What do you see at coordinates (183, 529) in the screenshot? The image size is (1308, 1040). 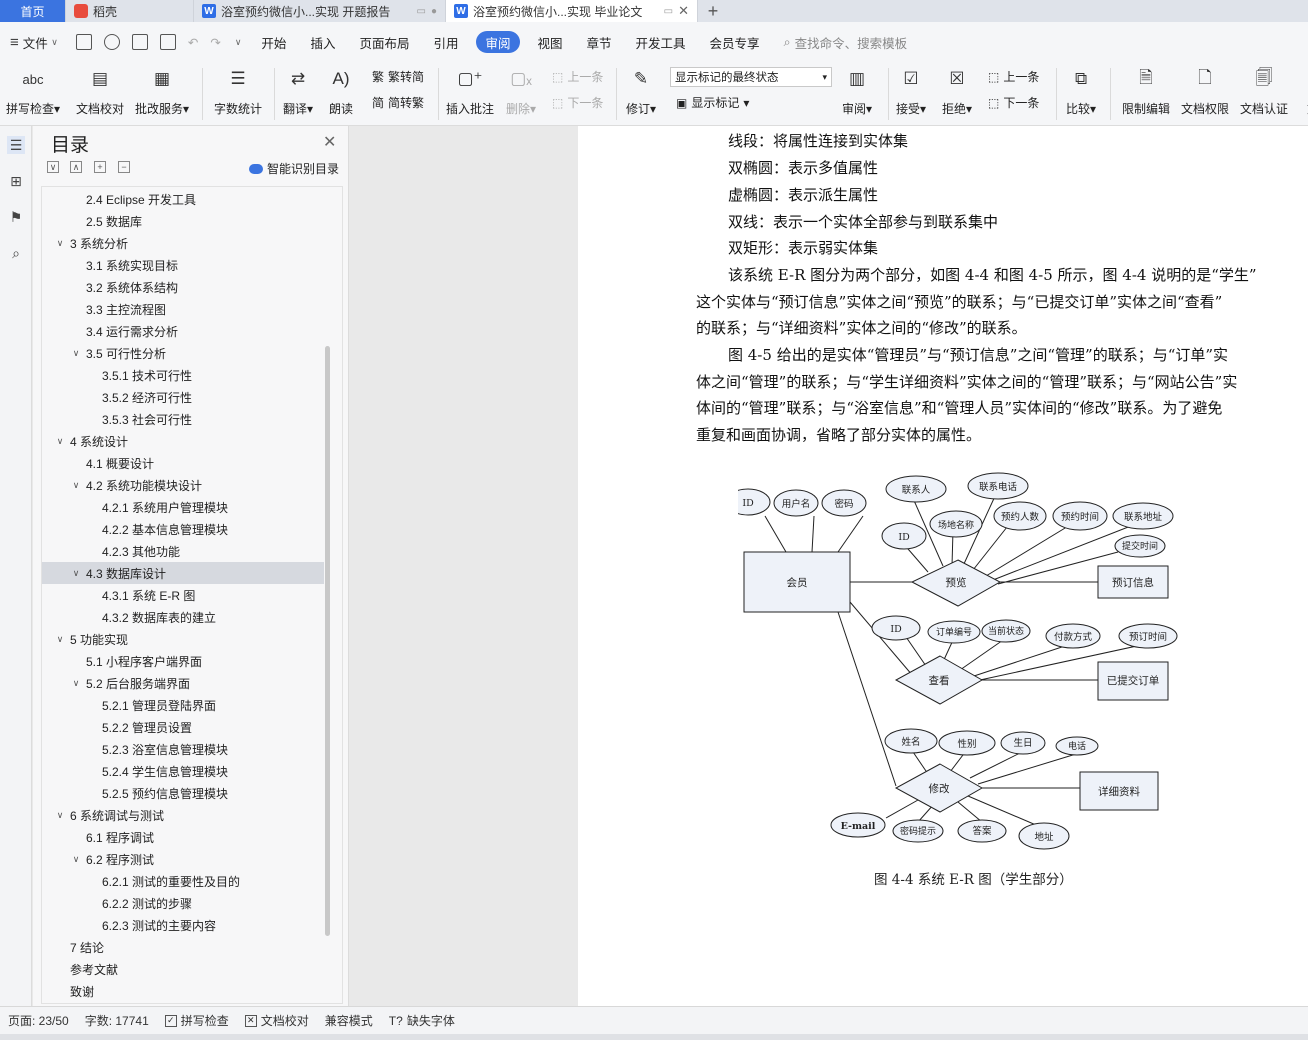 I see `toc-item: 4.2.2 基本信息管理模块` at bounding box center [183, 529].